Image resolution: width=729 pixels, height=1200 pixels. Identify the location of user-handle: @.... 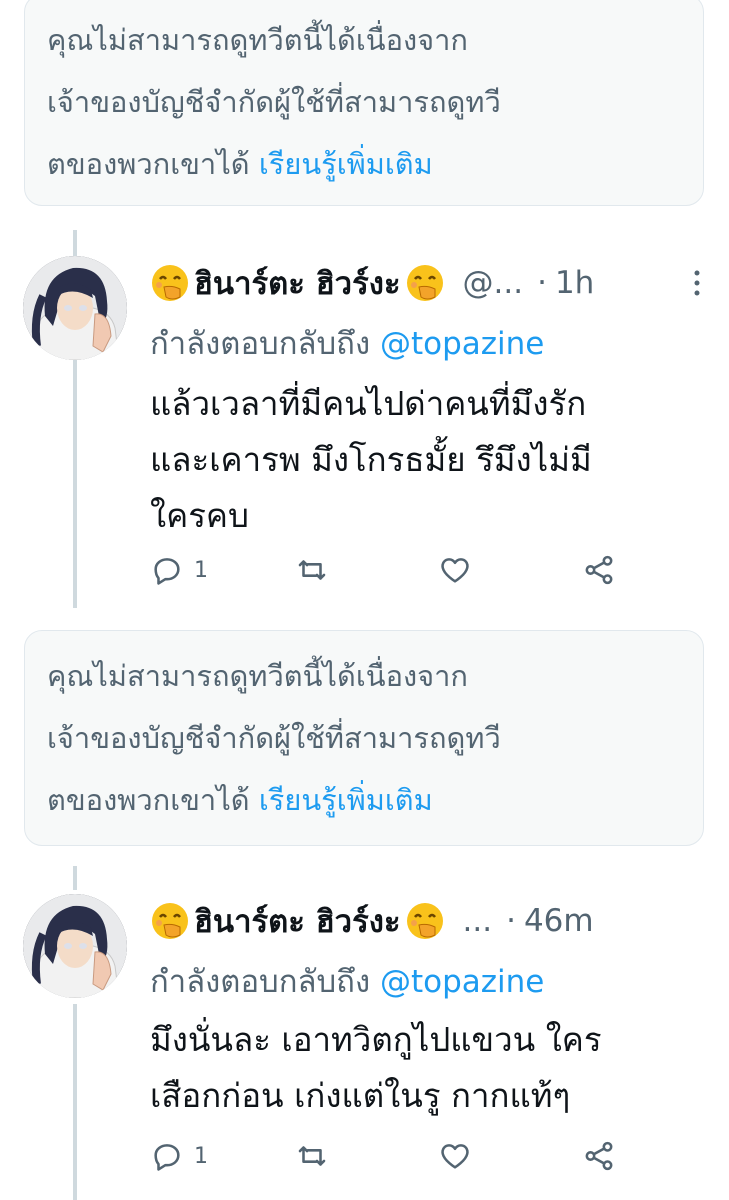
(493, 283).